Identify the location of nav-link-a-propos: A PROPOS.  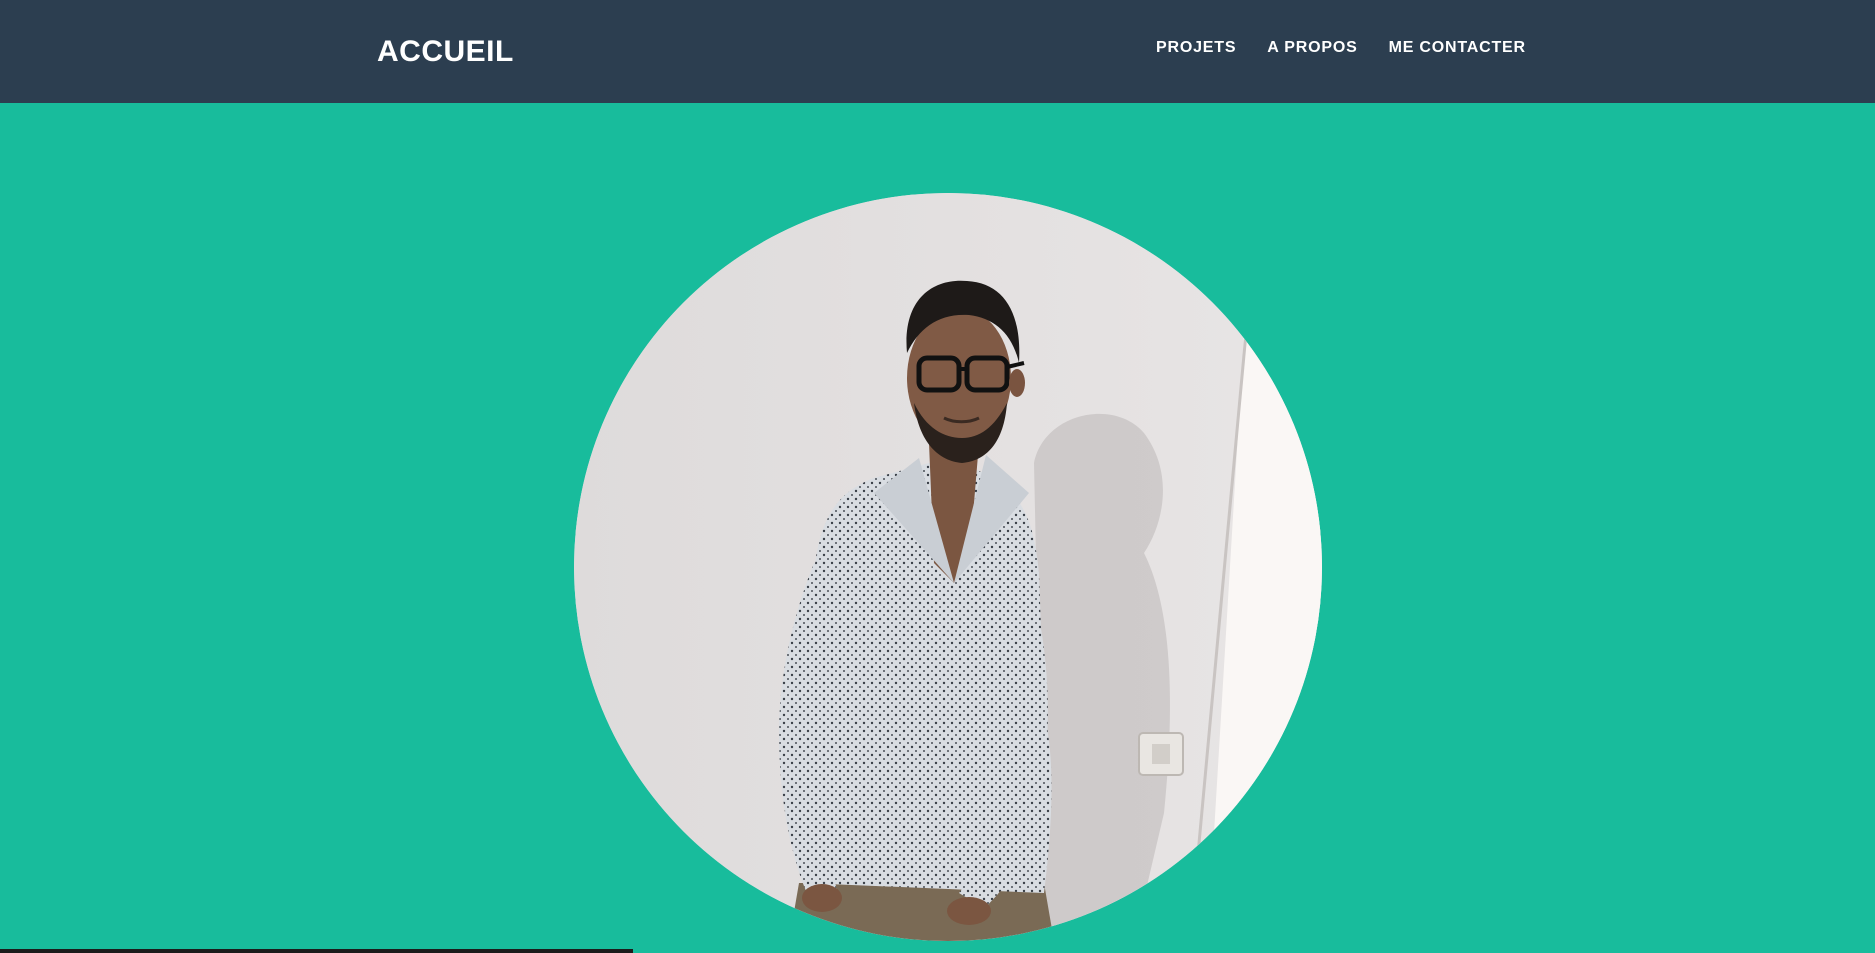
(1312, 48).